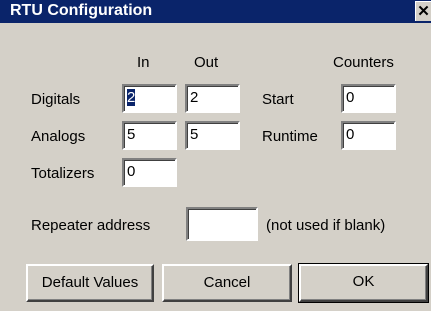 This screenshot has height=311, width=431. What do you see at coordinates (206, 62) in the screenshot?
I see `column-header-out: Out` at bounding box center [206, 62].